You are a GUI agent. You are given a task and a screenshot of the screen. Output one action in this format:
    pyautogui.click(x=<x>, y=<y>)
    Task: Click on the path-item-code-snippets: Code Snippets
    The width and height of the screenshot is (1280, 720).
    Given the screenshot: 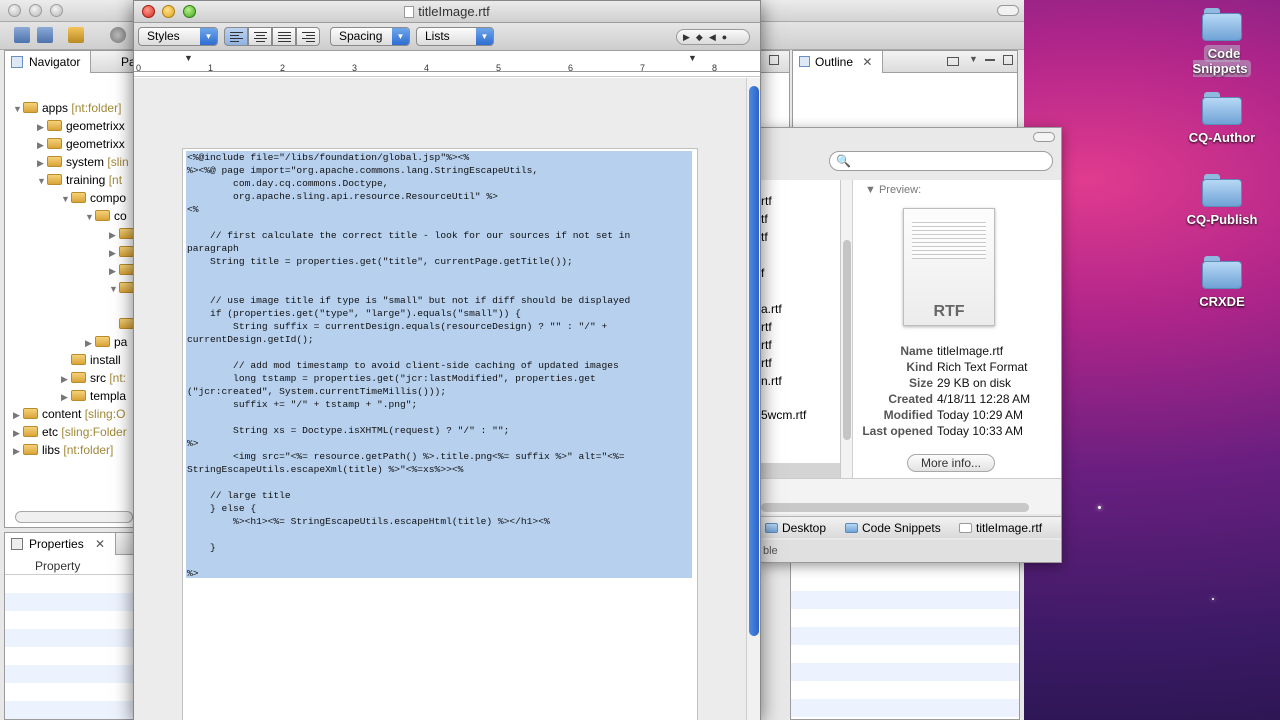 What is the action you would take?
    pyautogui.click(x=893, y=528)
    